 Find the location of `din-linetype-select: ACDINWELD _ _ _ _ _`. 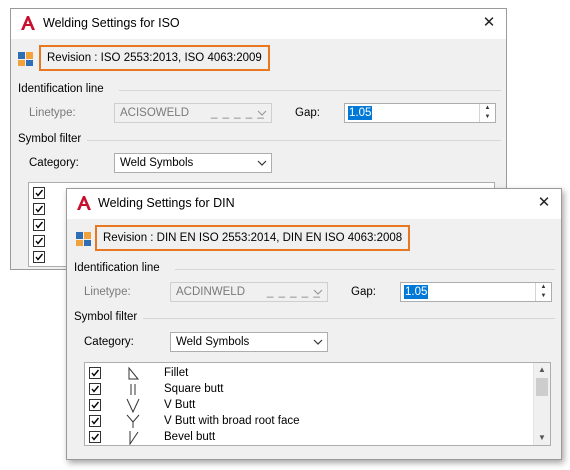

din-linetype-select: ACDINWELD _ _ _ _ _ is located at coordinates (249, 292).